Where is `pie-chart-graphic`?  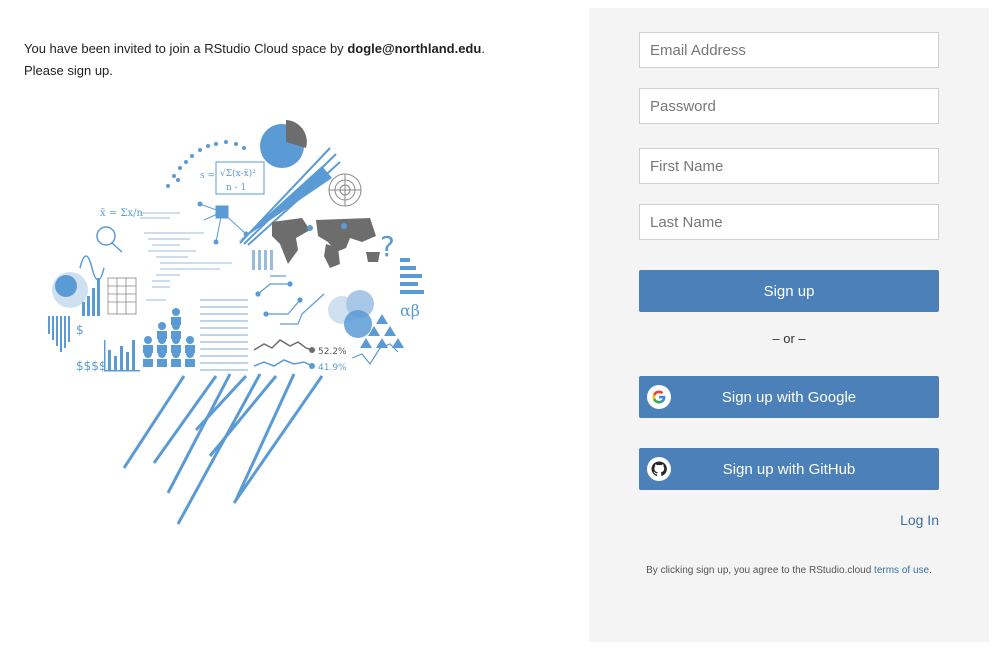
pie-chart-graphic is located at coordinates (283, 144).